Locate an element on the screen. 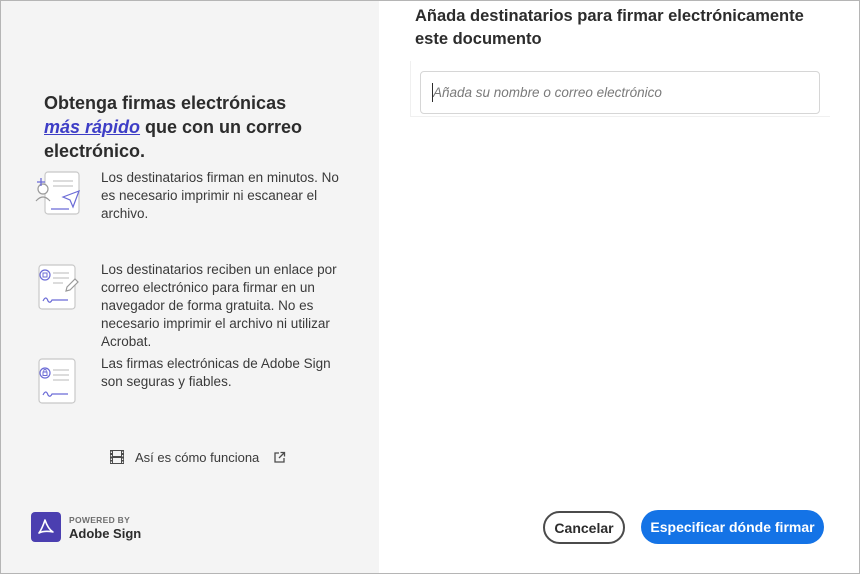 This screenshot has height=574, width=860. specify-where-to-sign-button: Especificar dónde firmar is located at coordinates (732, 527).